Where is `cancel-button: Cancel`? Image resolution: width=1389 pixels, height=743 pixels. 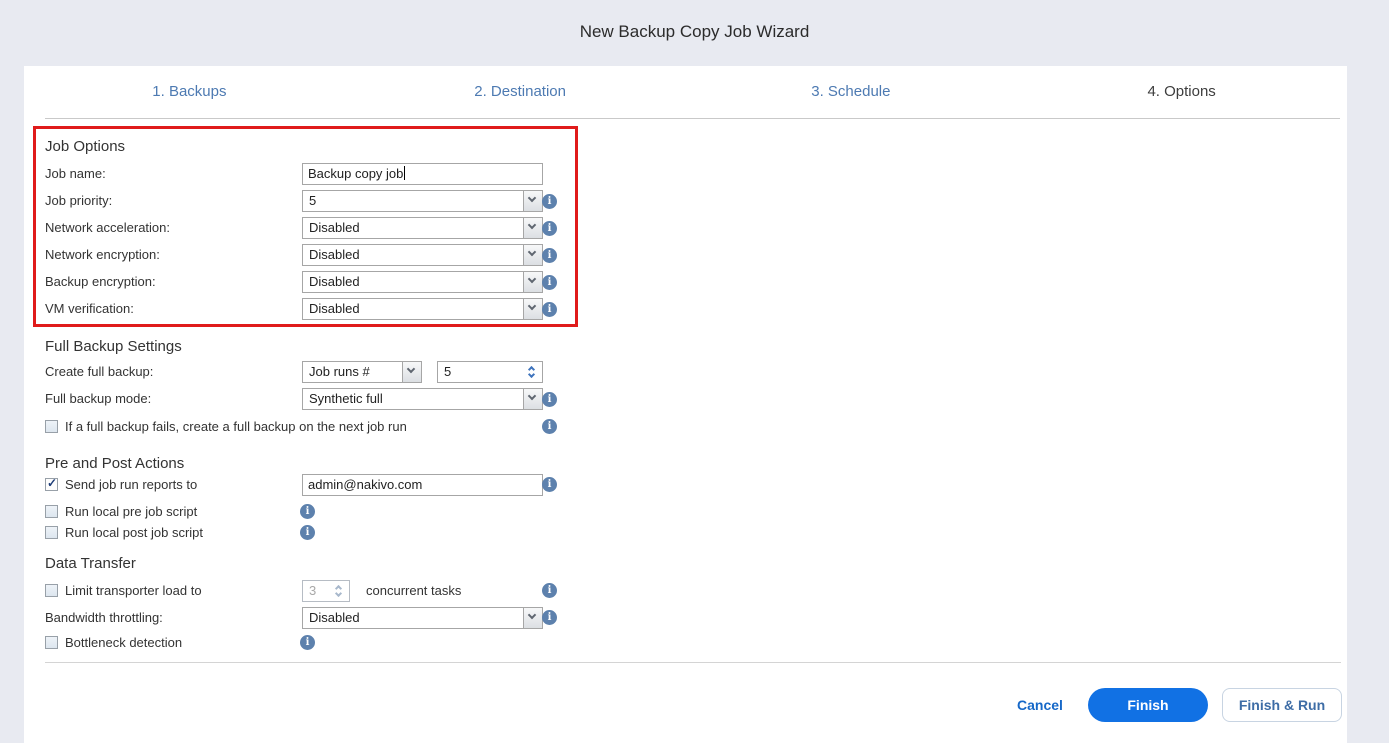
cancel-button: Cancel is located at coordinates (1040, 705).